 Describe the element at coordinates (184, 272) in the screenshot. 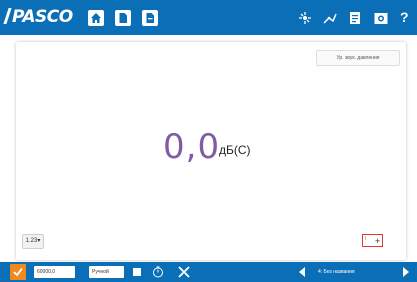

I see `tools-icon` at that location.